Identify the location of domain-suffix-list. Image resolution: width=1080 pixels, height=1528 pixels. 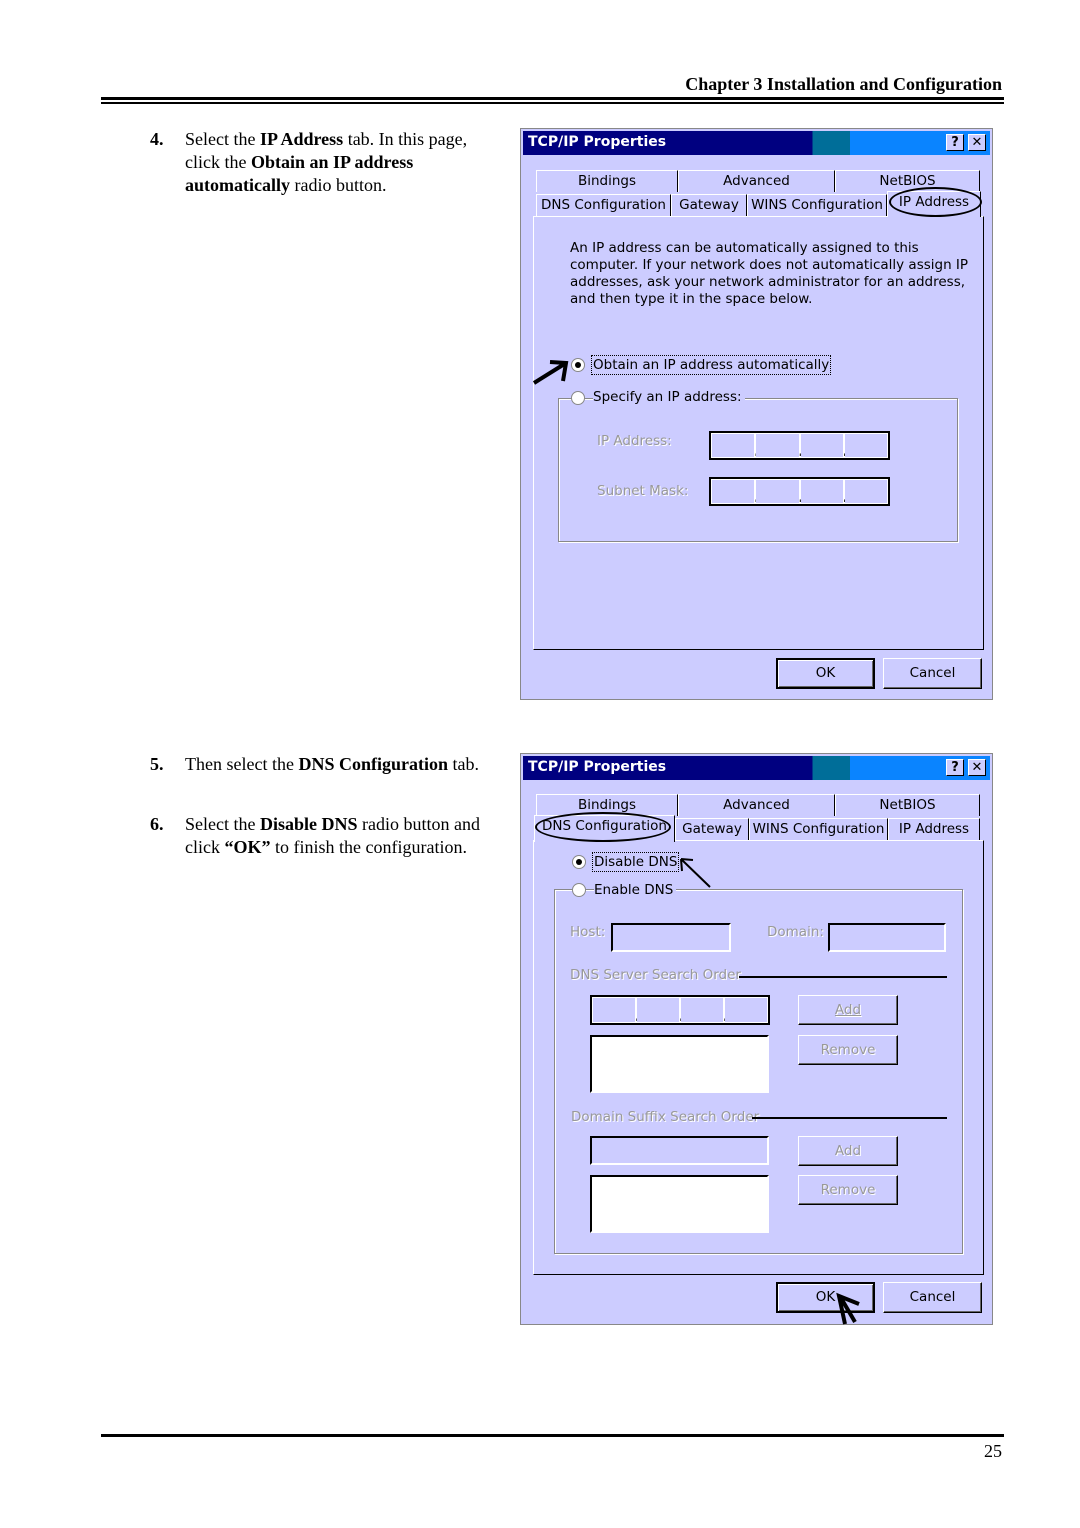
(679, 1204).